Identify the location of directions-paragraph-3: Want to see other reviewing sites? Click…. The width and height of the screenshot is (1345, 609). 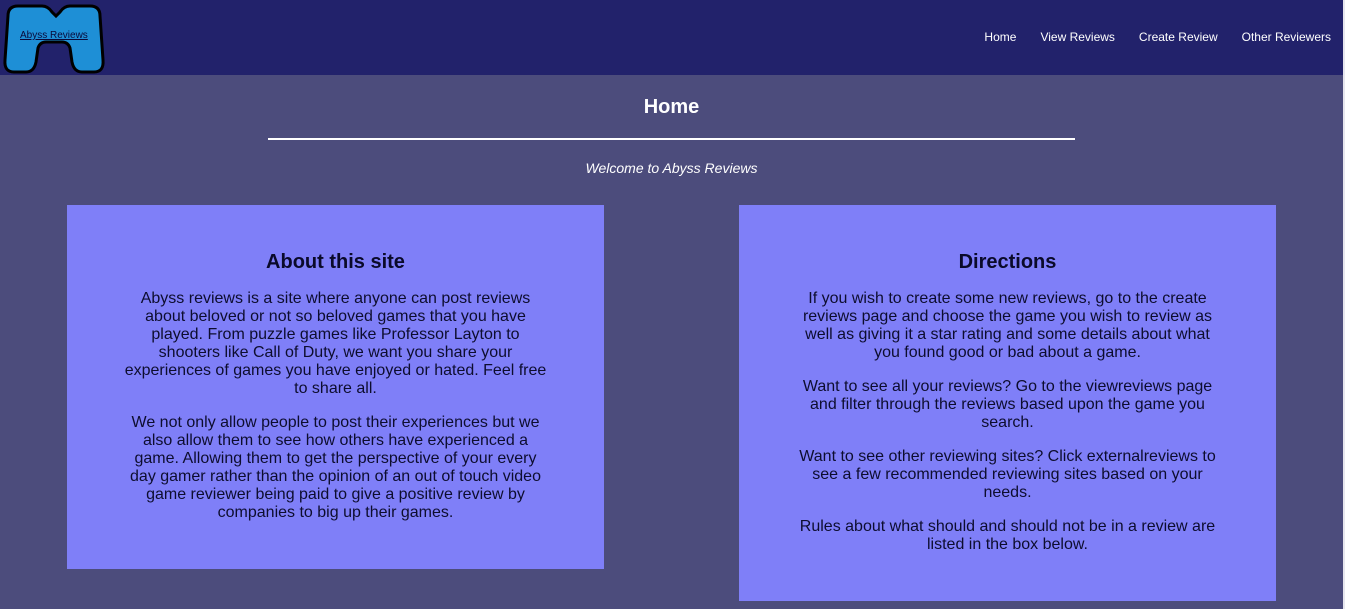
(1007, 474).